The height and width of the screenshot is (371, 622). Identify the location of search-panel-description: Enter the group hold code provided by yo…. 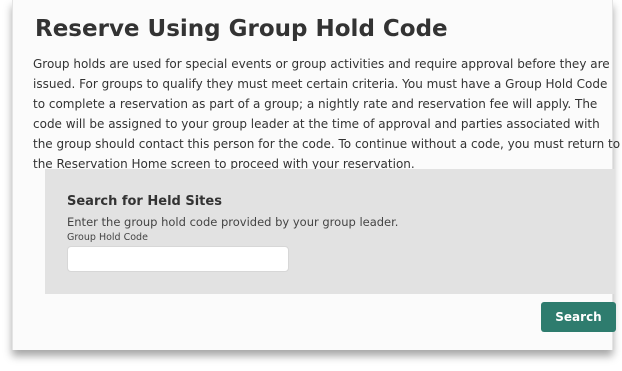
(233, 222).